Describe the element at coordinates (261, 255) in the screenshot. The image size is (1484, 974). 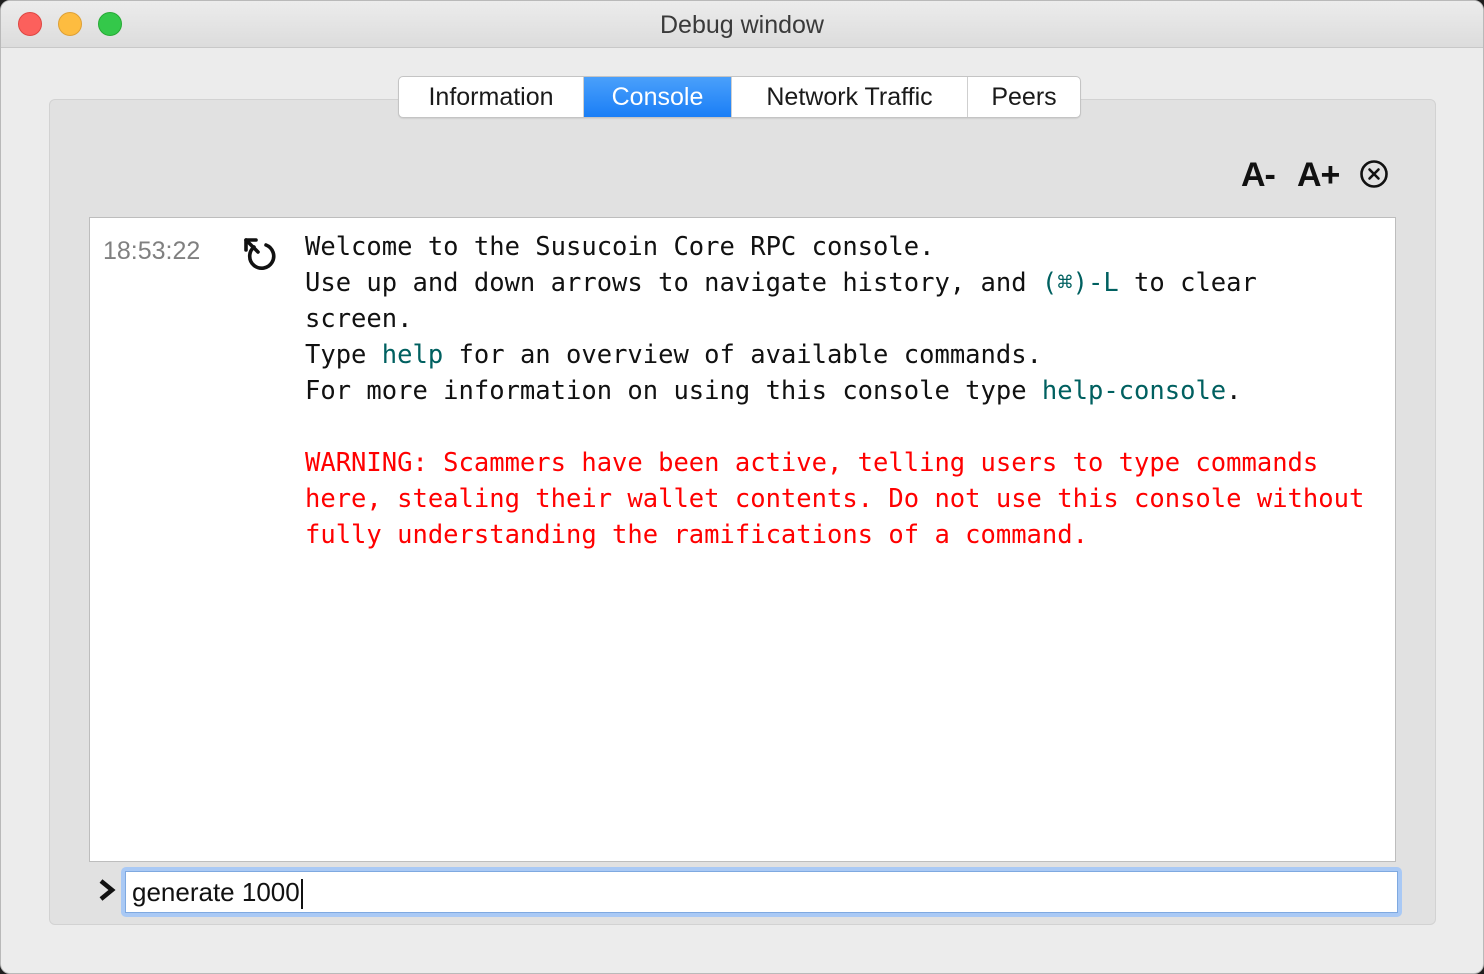
I see `reply-arrow-icon` at that location.